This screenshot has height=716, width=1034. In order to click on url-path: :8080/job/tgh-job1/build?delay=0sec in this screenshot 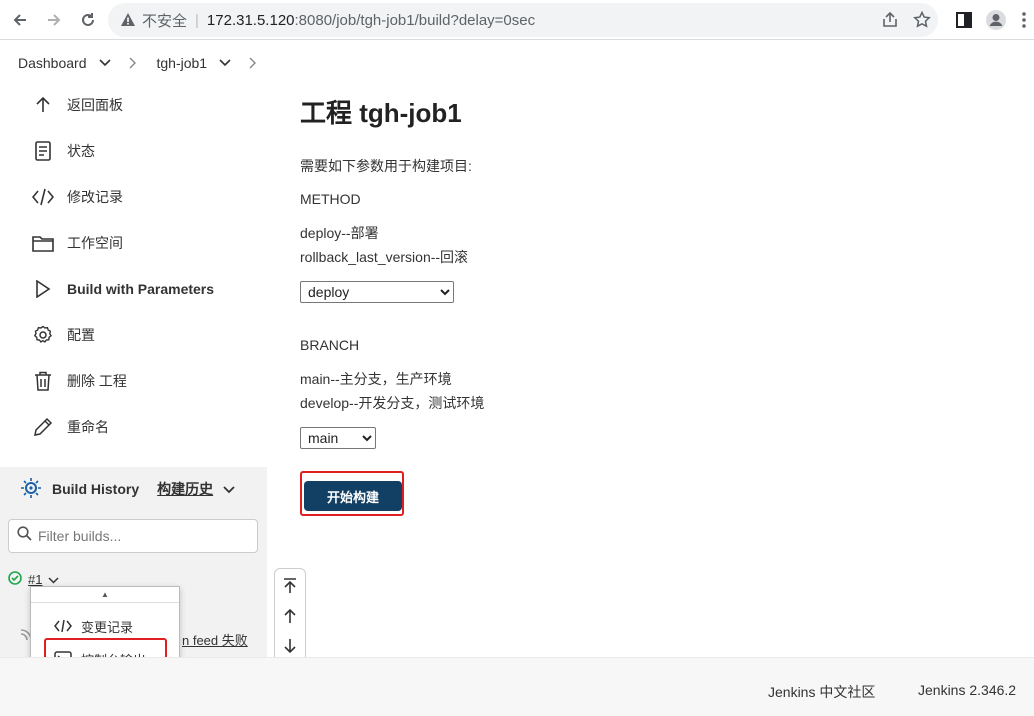, I will do `click(415, 20)`.